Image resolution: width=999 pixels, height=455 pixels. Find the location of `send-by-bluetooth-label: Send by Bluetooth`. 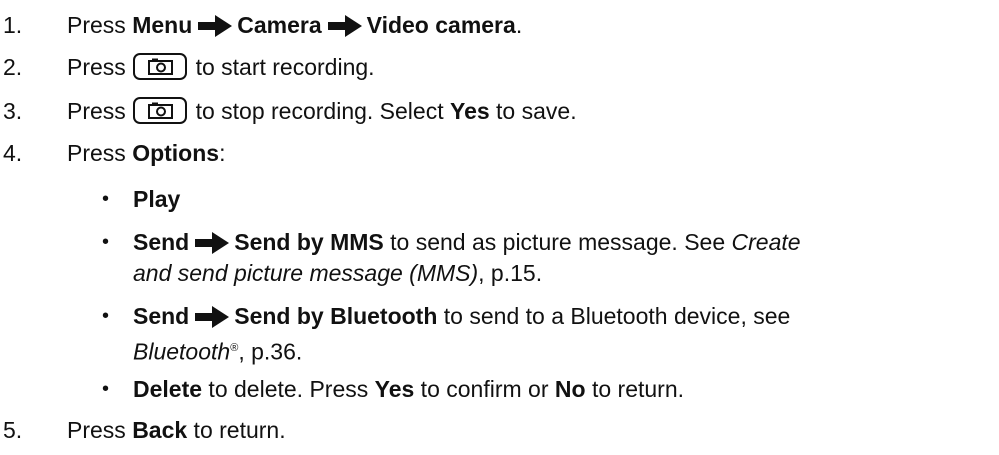

send-by-bluetooth-label: Send by Bluetooth is located at coordinates (336, 316).